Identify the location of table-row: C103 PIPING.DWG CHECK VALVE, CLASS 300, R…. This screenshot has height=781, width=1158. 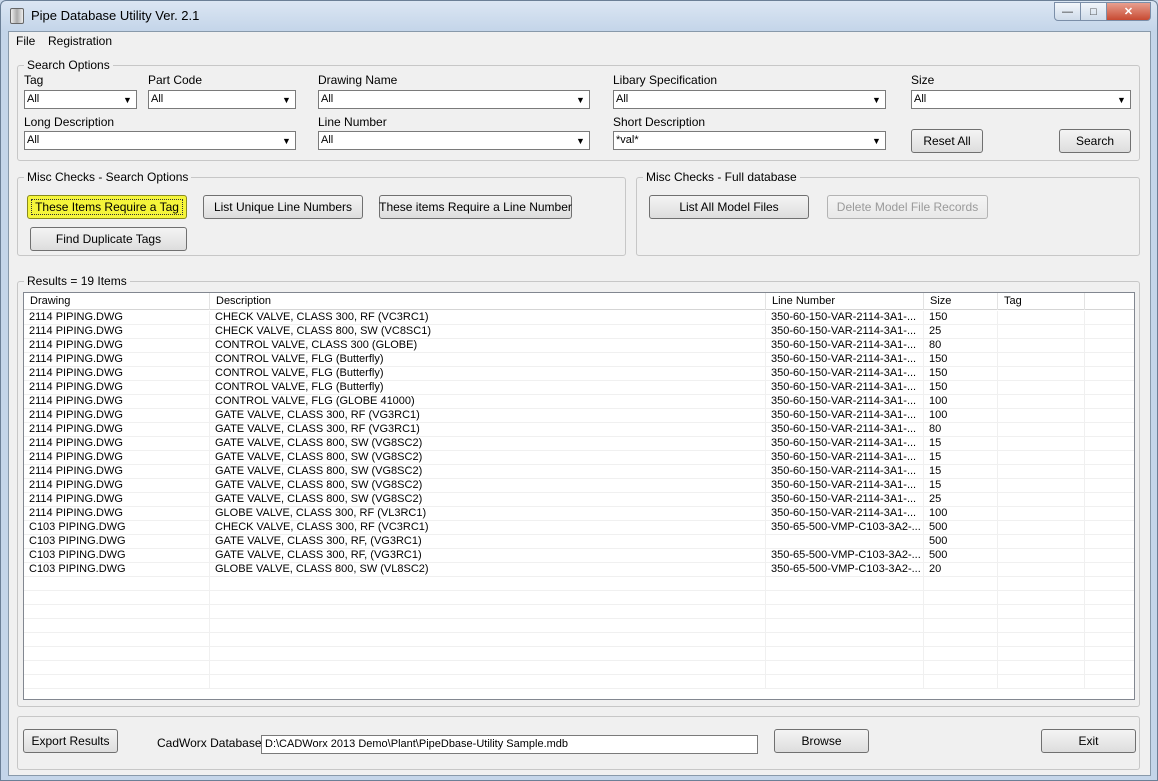
(579, 528).